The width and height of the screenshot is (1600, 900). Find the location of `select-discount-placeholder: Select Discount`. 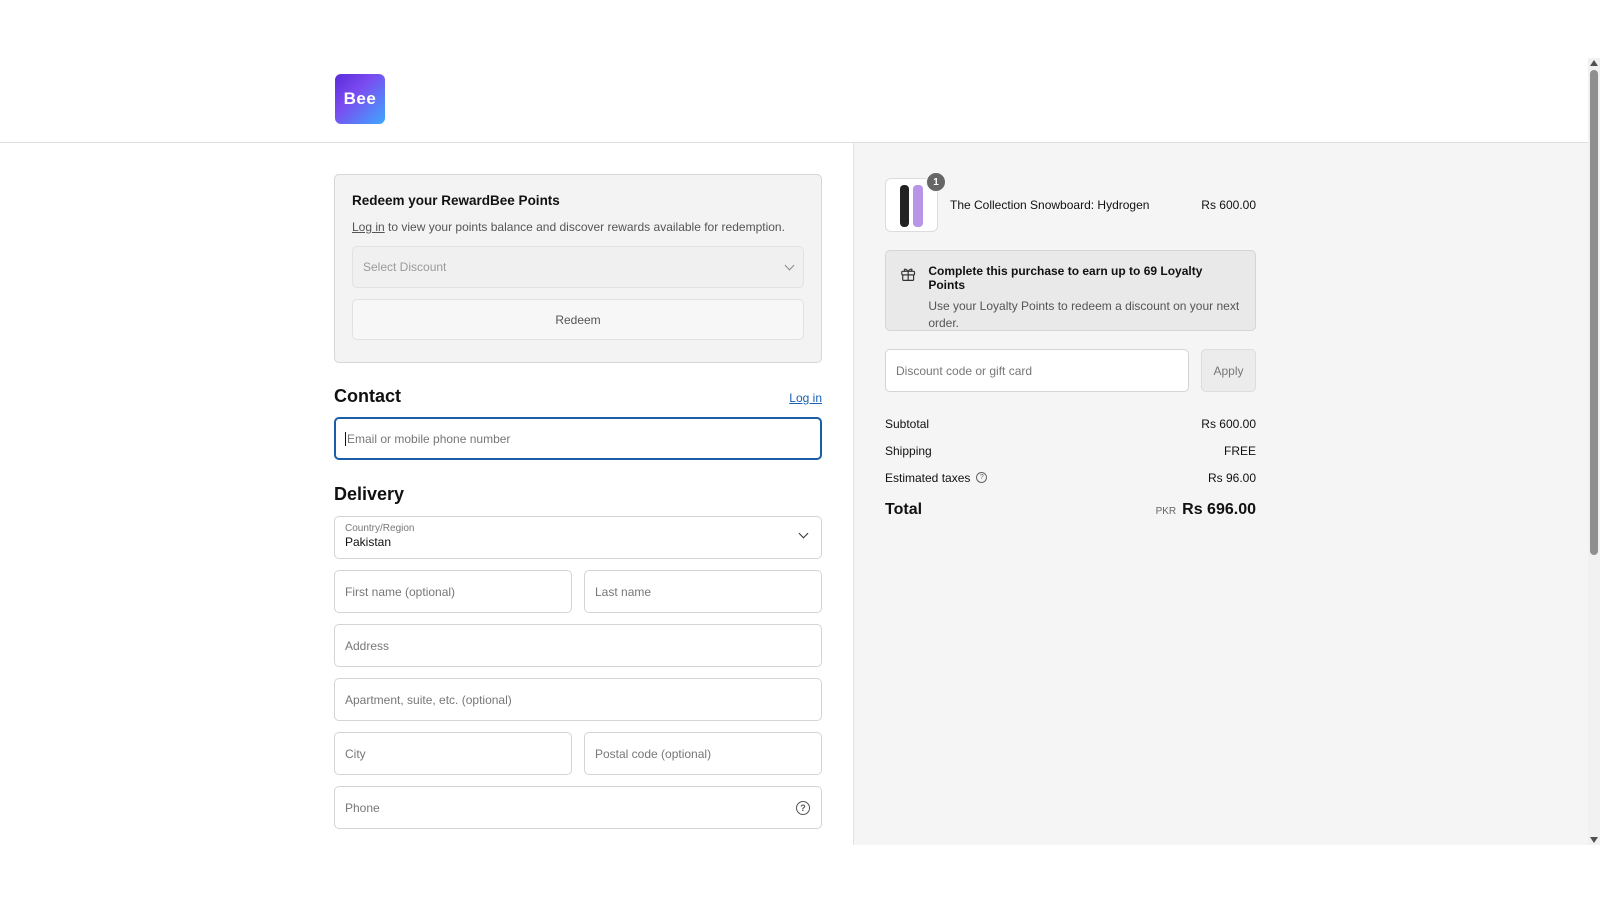

select-discount-placeholder: Select Discount is located at coordinates (405, 267).